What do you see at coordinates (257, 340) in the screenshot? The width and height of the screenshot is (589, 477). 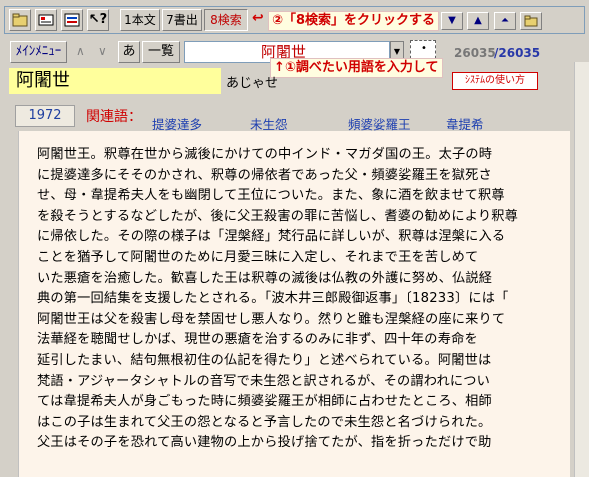 I see `entry-line: 法華経を聴聞せしかば、現世の悪瘡を治するのみに非ず、四十年の寿命を` at bounding box center [257, 340].